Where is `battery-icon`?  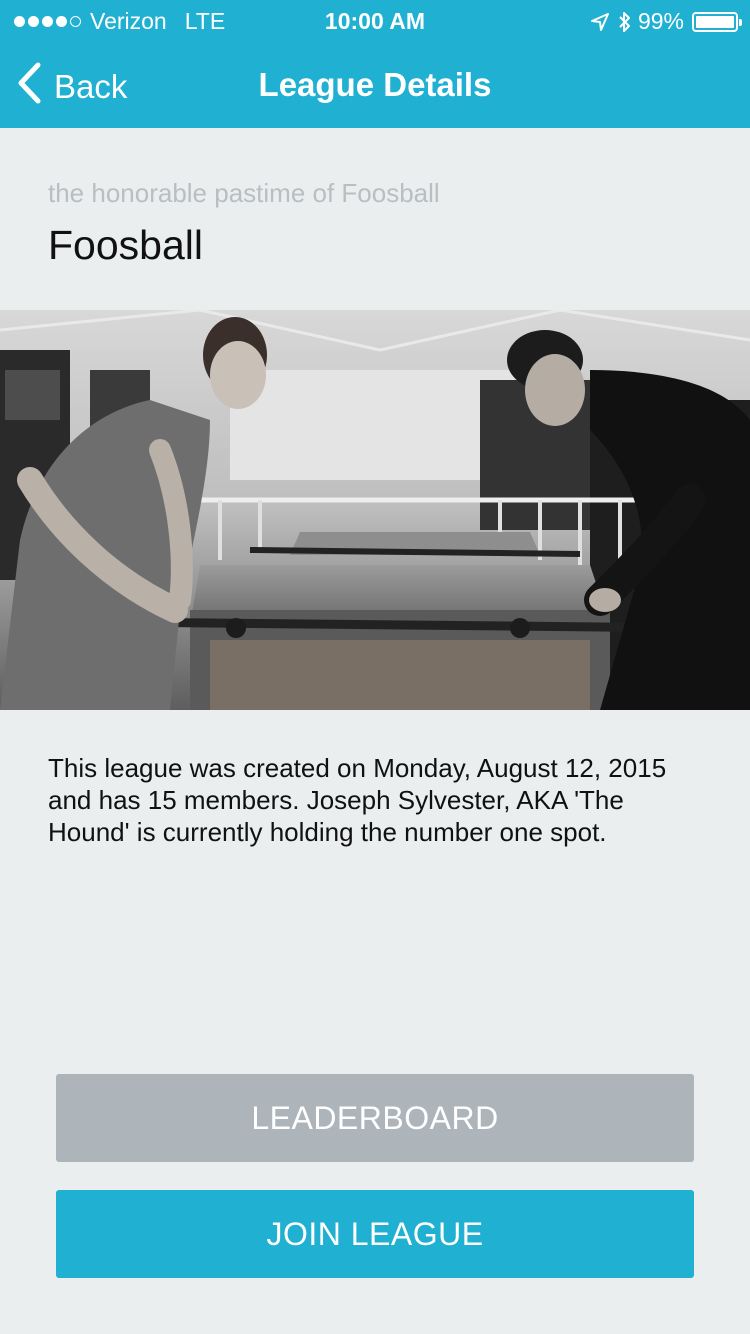
battery-icon is located at coordinates (717, 21).